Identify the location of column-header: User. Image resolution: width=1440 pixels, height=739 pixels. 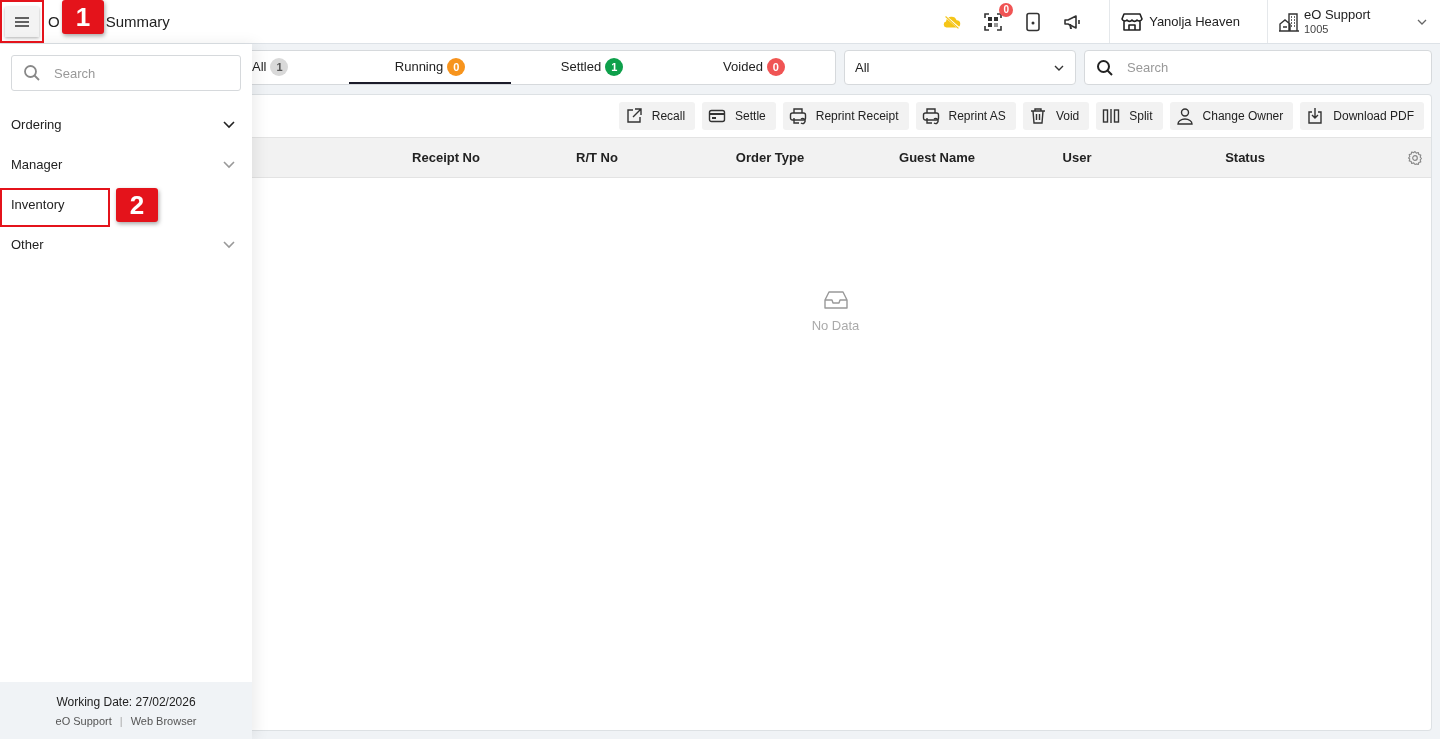
(1077, 157).